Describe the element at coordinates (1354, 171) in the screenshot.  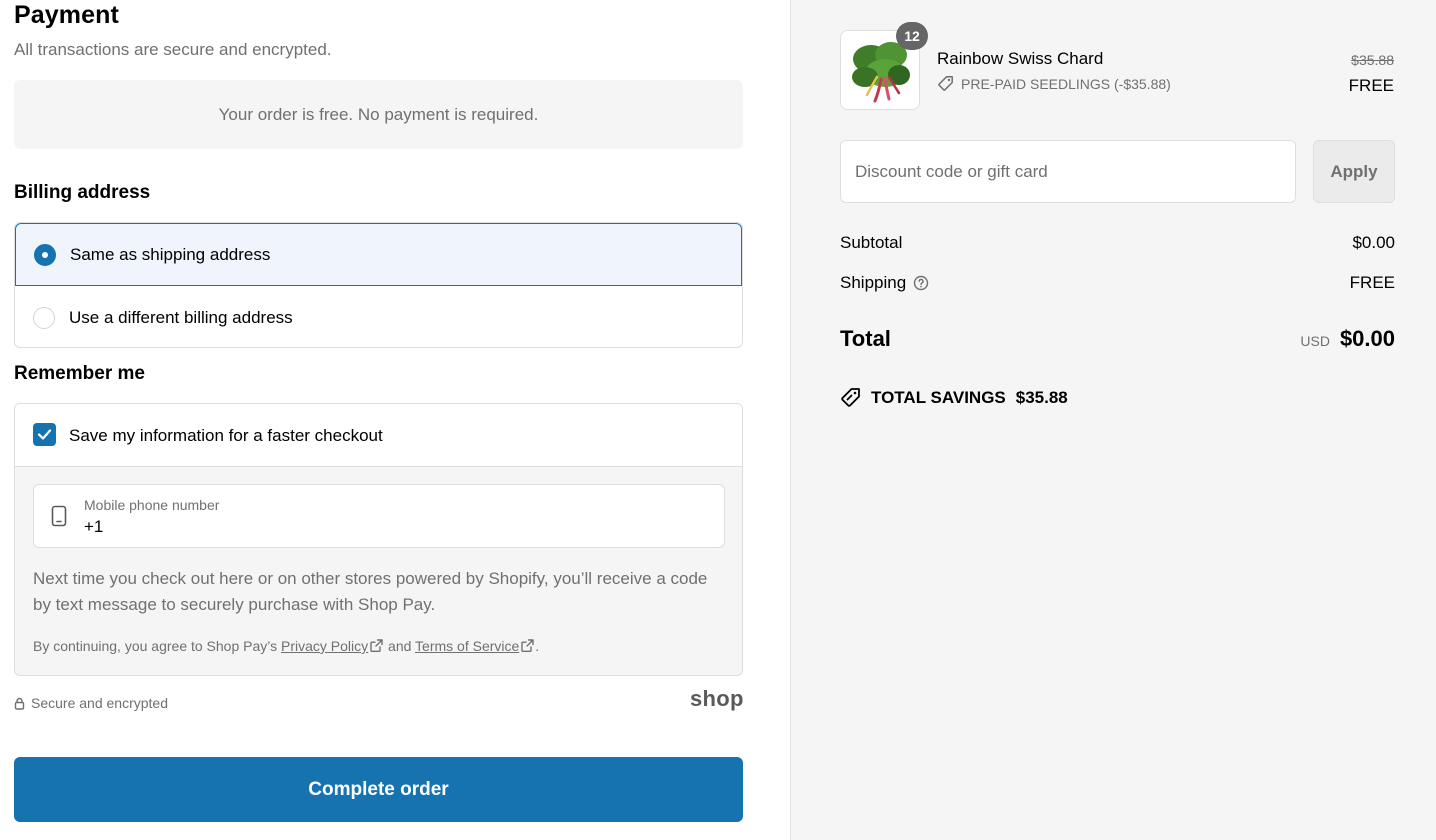
I see `apply-discount-button: Apply` at that location.